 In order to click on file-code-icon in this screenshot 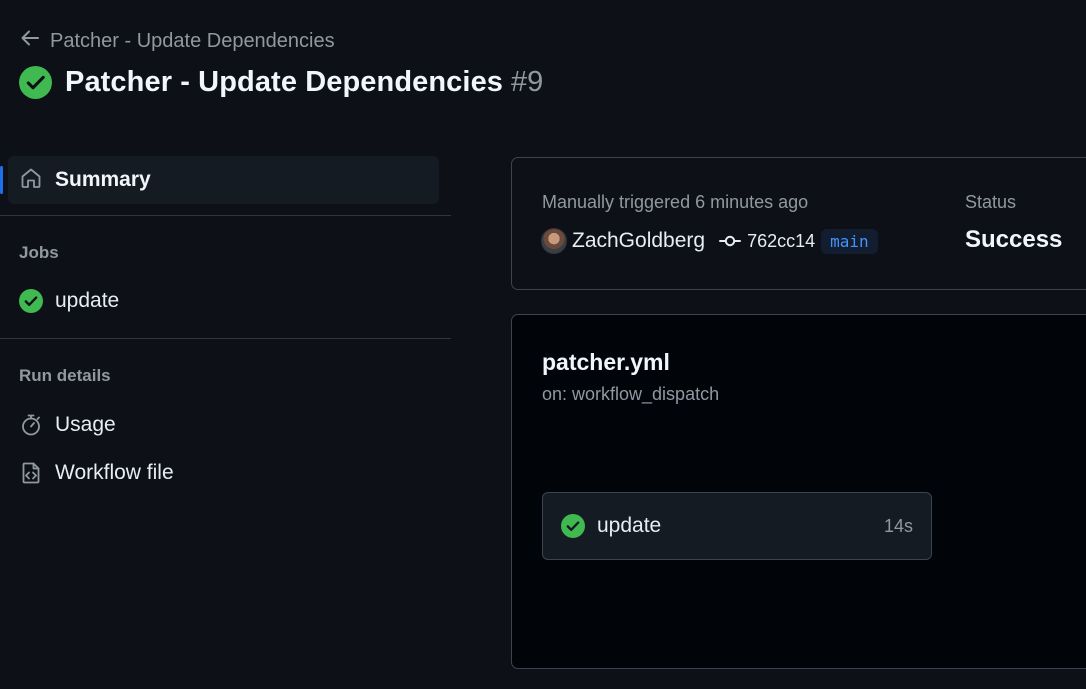, I will do `click(31, 473)`.